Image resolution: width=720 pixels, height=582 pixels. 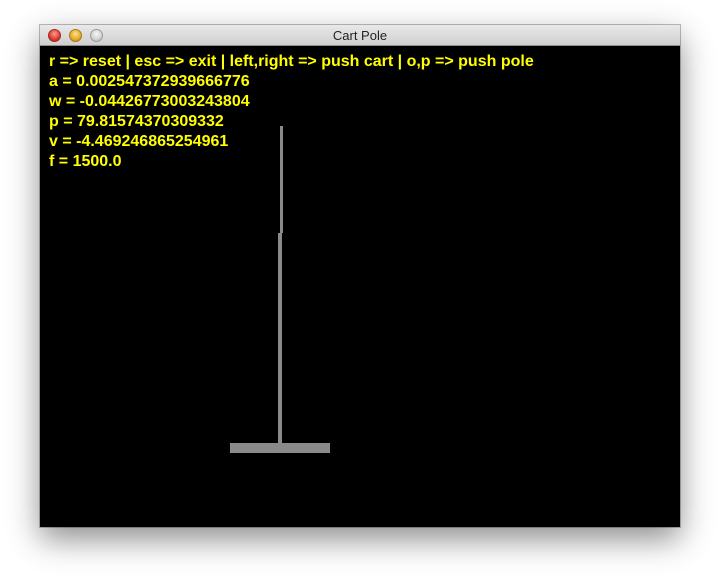 What do you see at coordinates (280, 338) in the screenshot?
I see `pole-lower-segment` at bounding box center [280, 338].